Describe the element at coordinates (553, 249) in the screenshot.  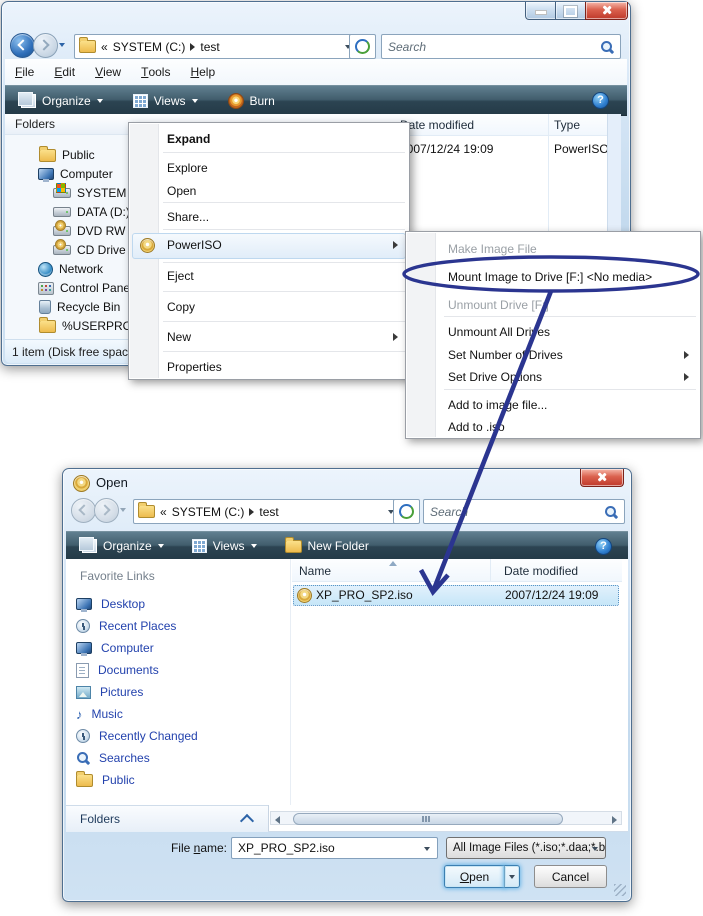
I see `submenu-item-make-image-file: Make Image File` at that location.